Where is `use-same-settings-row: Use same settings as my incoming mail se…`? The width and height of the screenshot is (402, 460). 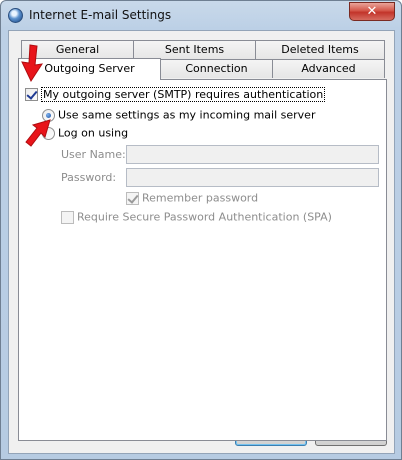
use-same-settings-row: Use same settings as my incoming mail se… is located at coordinates (178, 115).